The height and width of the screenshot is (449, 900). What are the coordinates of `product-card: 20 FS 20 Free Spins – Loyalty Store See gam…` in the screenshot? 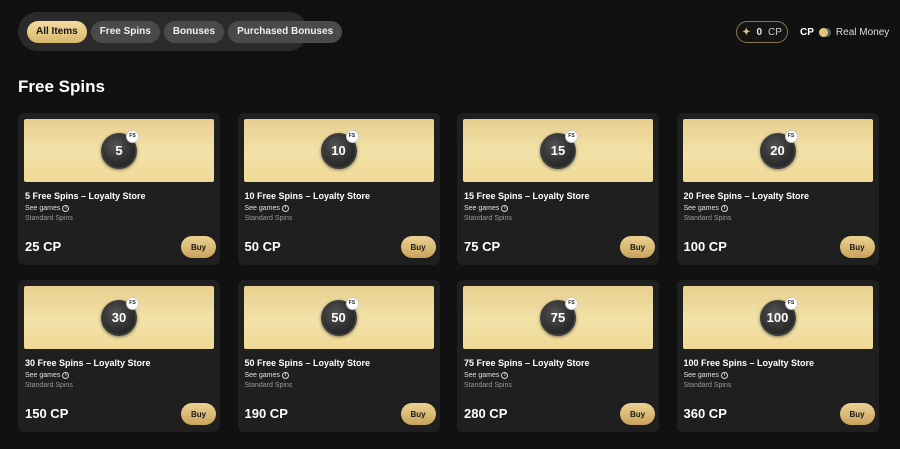 It's located at (777, 189).